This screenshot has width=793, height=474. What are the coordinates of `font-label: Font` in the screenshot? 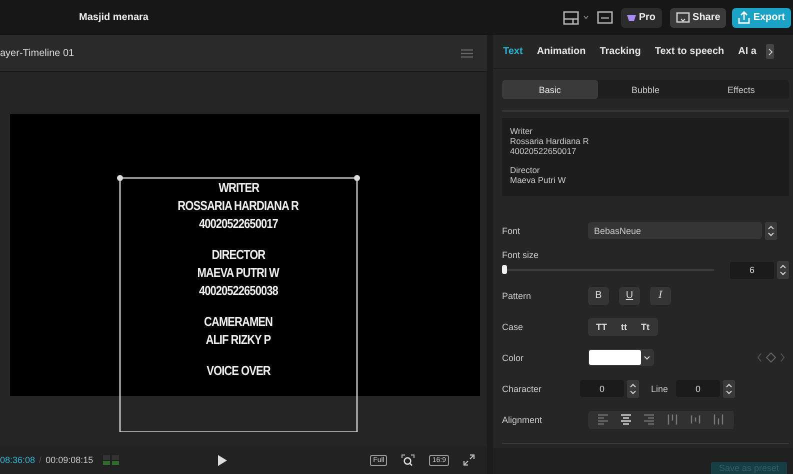 It's located at (512, 231).